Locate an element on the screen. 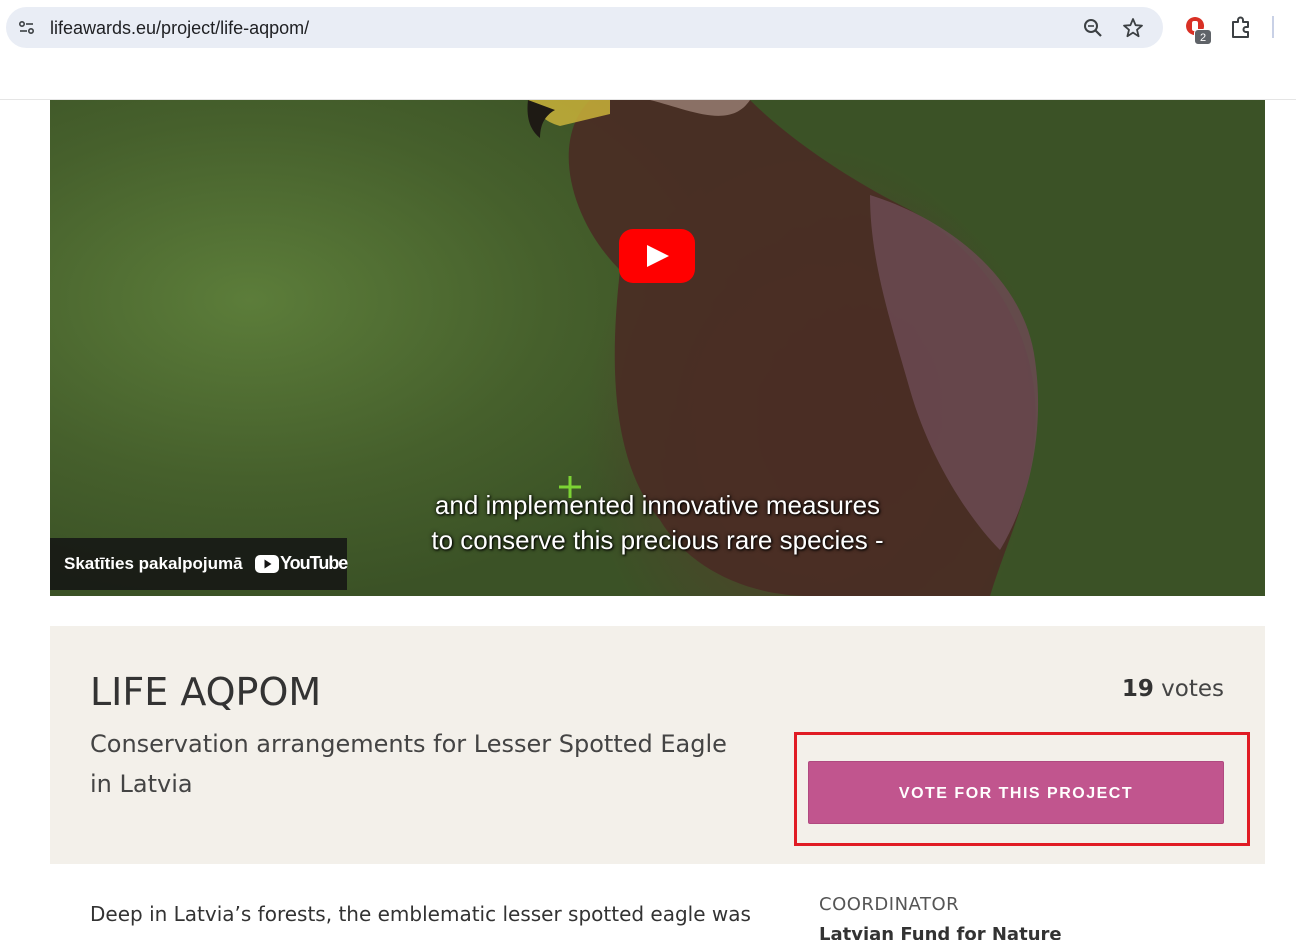 This screenshot has height=940, width=1296. site-info-icon is located at coordinates (27, 28).